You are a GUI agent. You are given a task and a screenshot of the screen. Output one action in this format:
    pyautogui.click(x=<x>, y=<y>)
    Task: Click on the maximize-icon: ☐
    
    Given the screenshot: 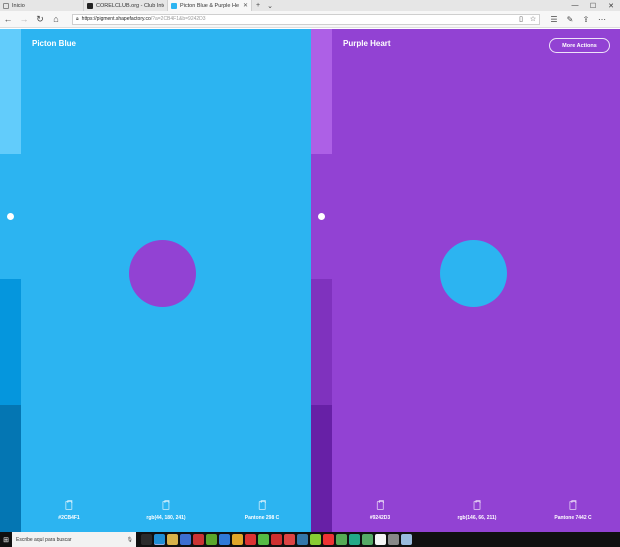 What is the action you would take?
    pyautogui.click(x=593, y=5)
    